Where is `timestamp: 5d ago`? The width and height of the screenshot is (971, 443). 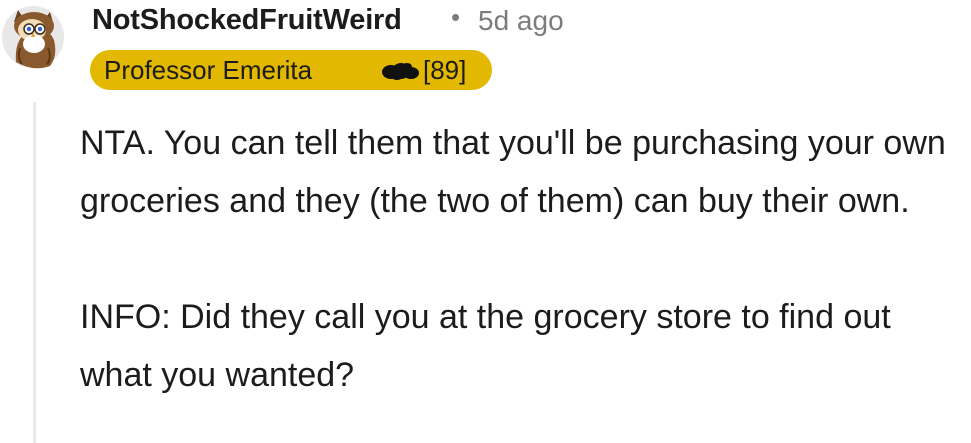 timestamp: 5d ago is located at coordinates (521, 21).